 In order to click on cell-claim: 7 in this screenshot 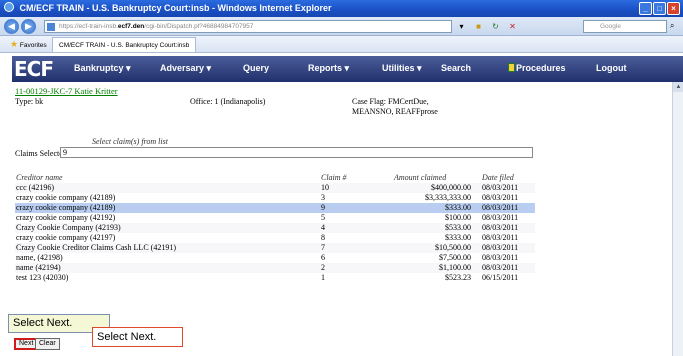, I will do `click(323, 247)`.